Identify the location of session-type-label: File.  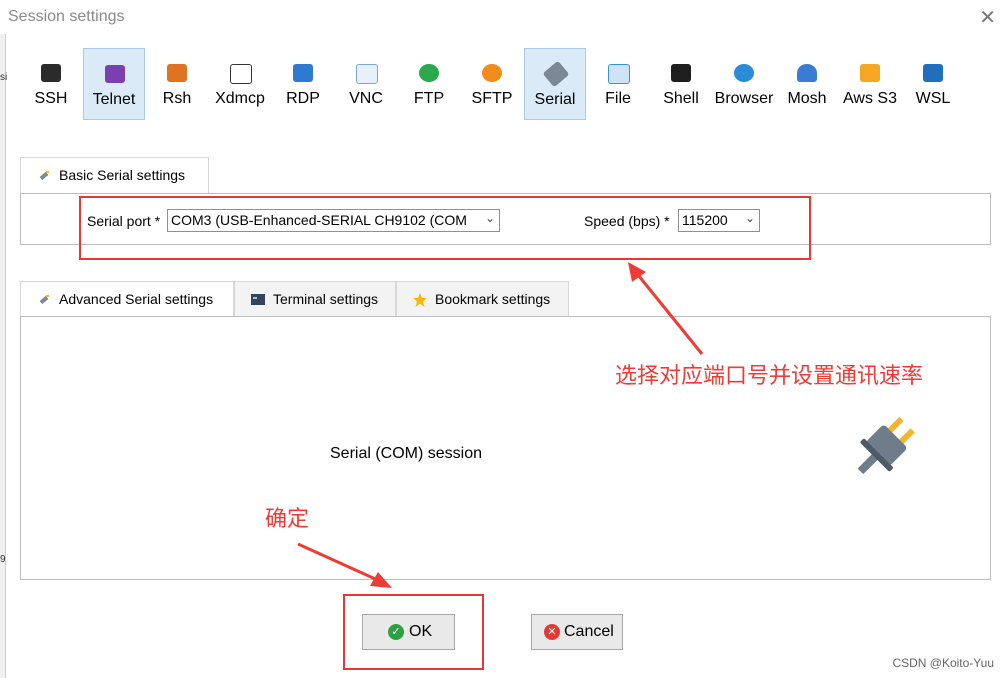
(618, 98).